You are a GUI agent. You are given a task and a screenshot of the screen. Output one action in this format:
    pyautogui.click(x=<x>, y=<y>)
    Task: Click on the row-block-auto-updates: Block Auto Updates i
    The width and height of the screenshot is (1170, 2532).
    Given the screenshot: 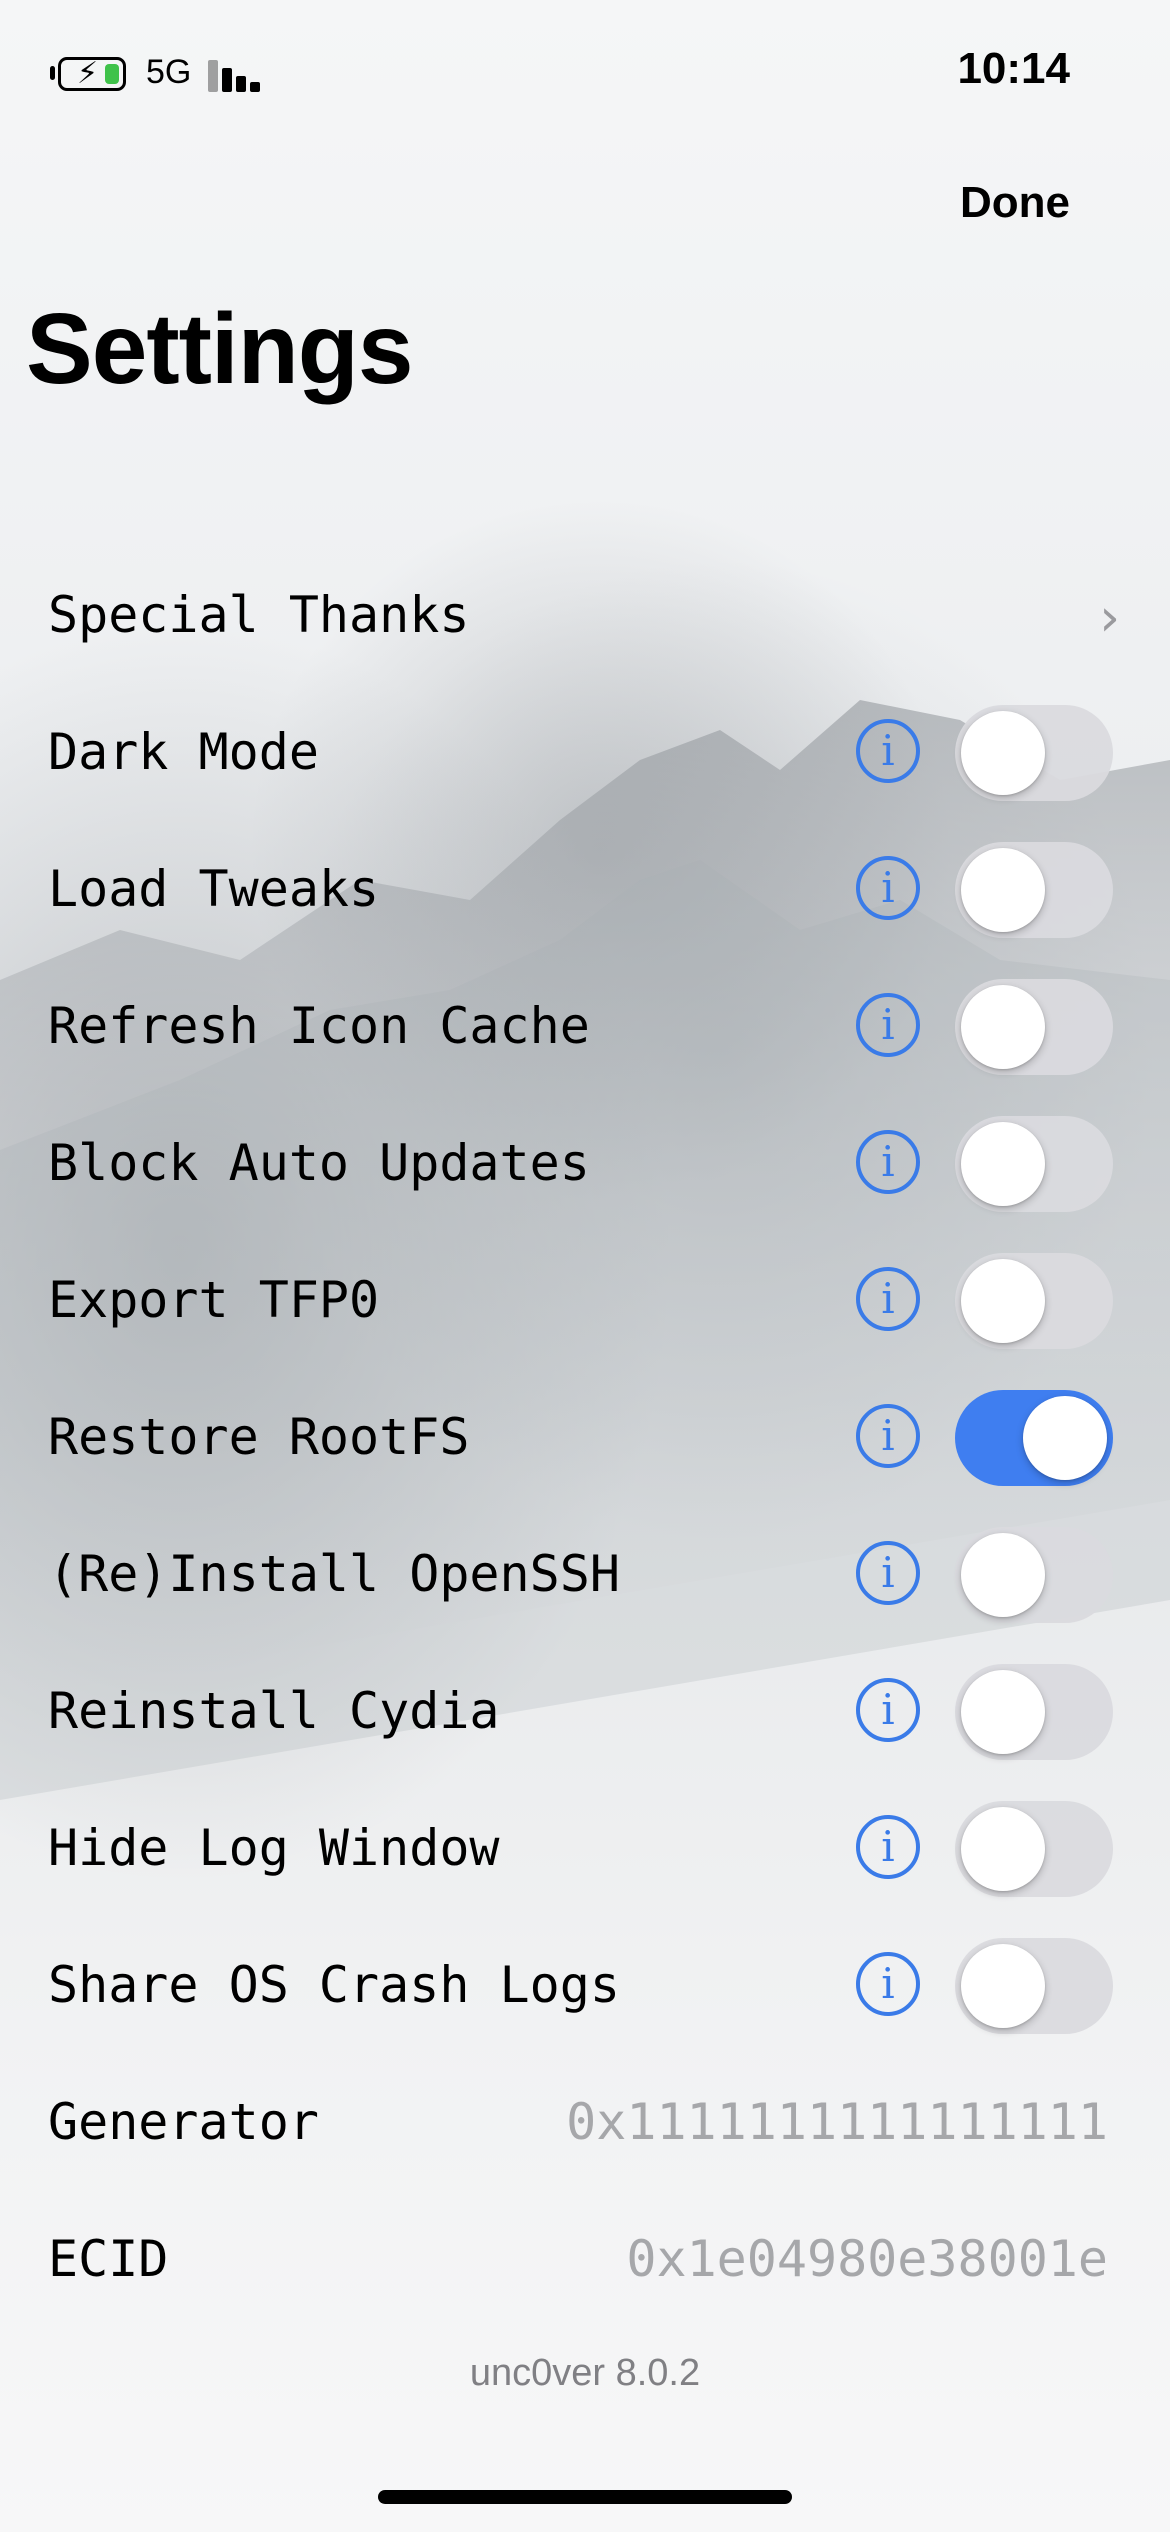 What is the action you would take?
    pyautogui.click(x=585, y=1164)
    